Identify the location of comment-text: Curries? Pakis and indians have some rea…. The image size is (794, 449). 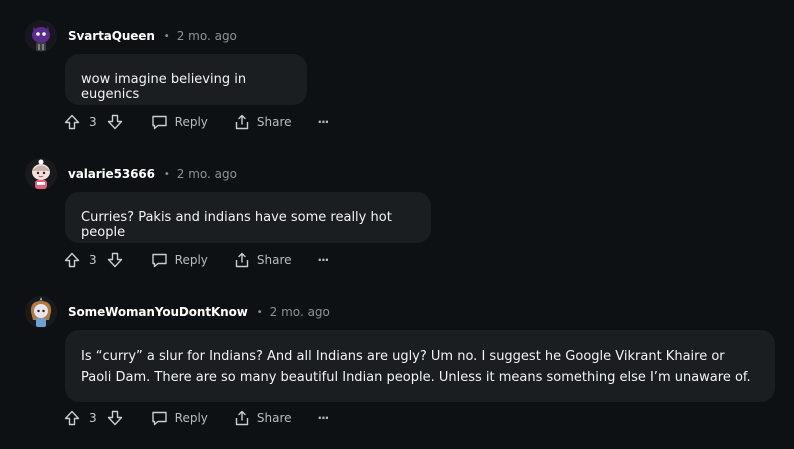
(236, 225).